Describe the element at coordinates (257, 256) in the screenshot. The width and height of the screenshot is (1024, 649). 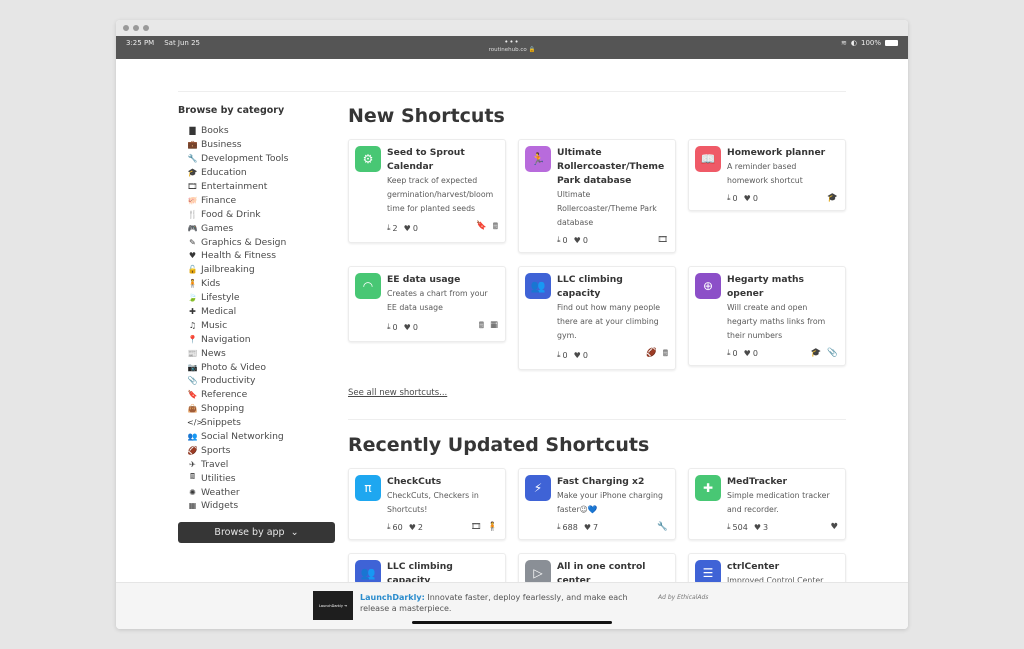
I see `sidebar-item-health-fitness: ♥ Health & Fitness` at that location.